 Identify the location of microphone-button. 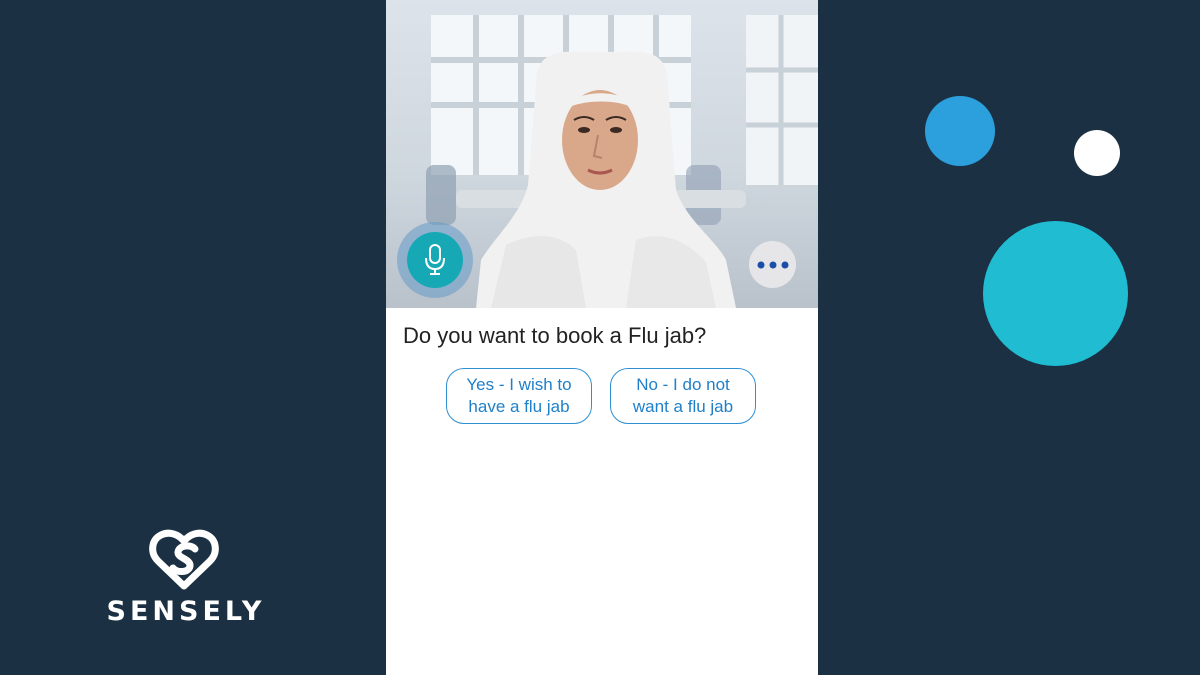
(435, 260).